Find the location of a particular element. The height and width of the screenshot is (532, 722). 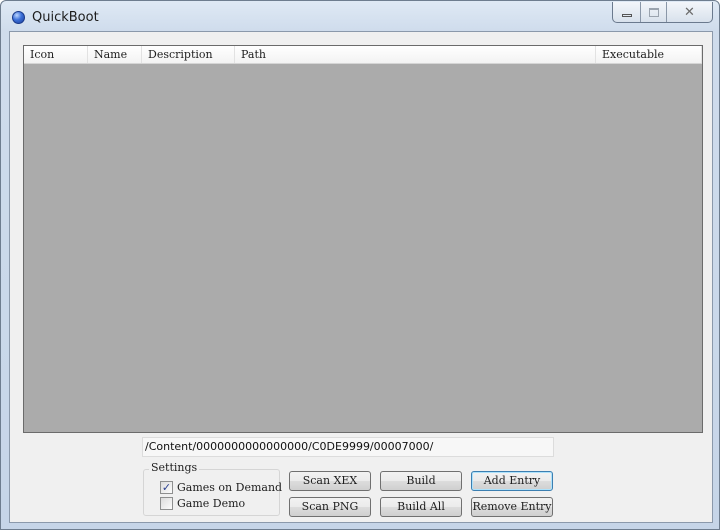

build-button: Build is located at coordinates (421, 481).